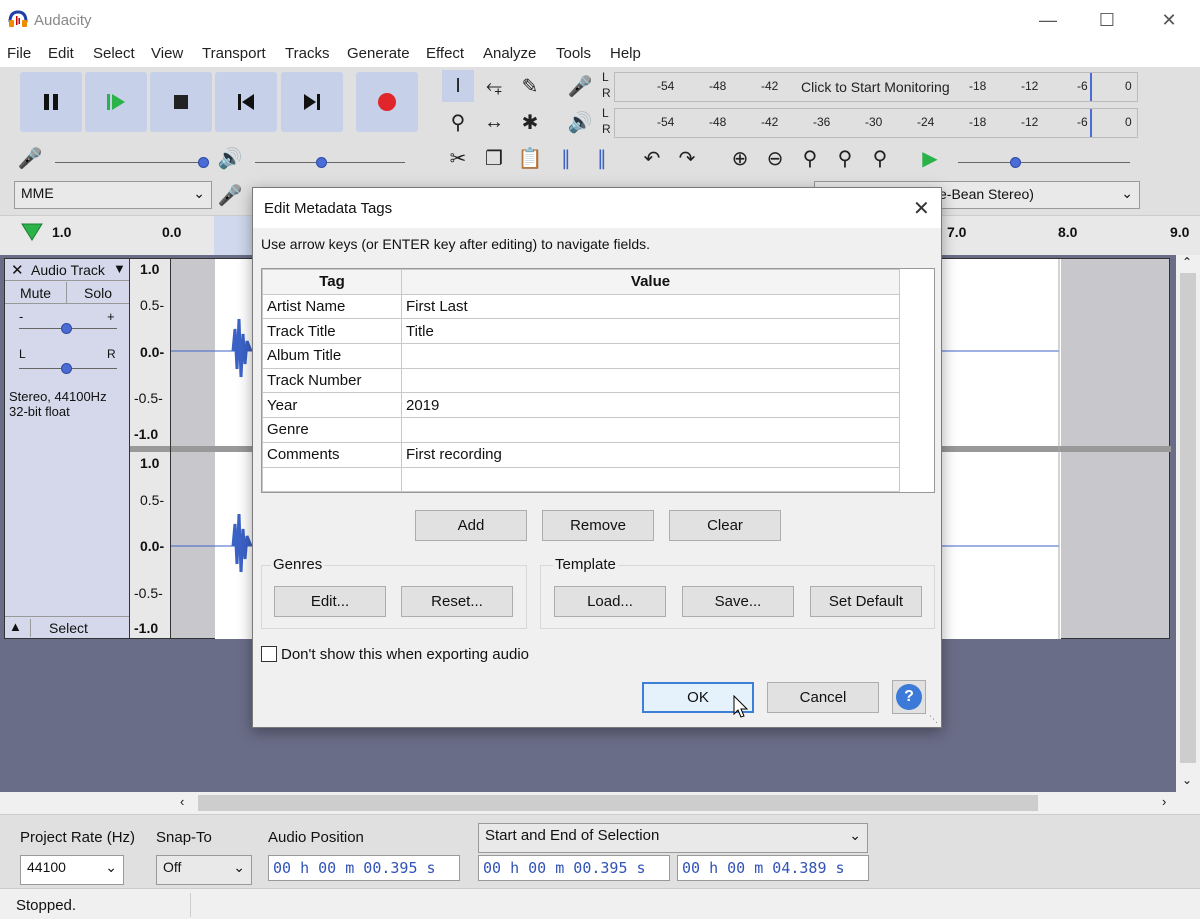 This screenshot has height=919, width=1200. I want to click on menu-select: Select, so click(114, 53).